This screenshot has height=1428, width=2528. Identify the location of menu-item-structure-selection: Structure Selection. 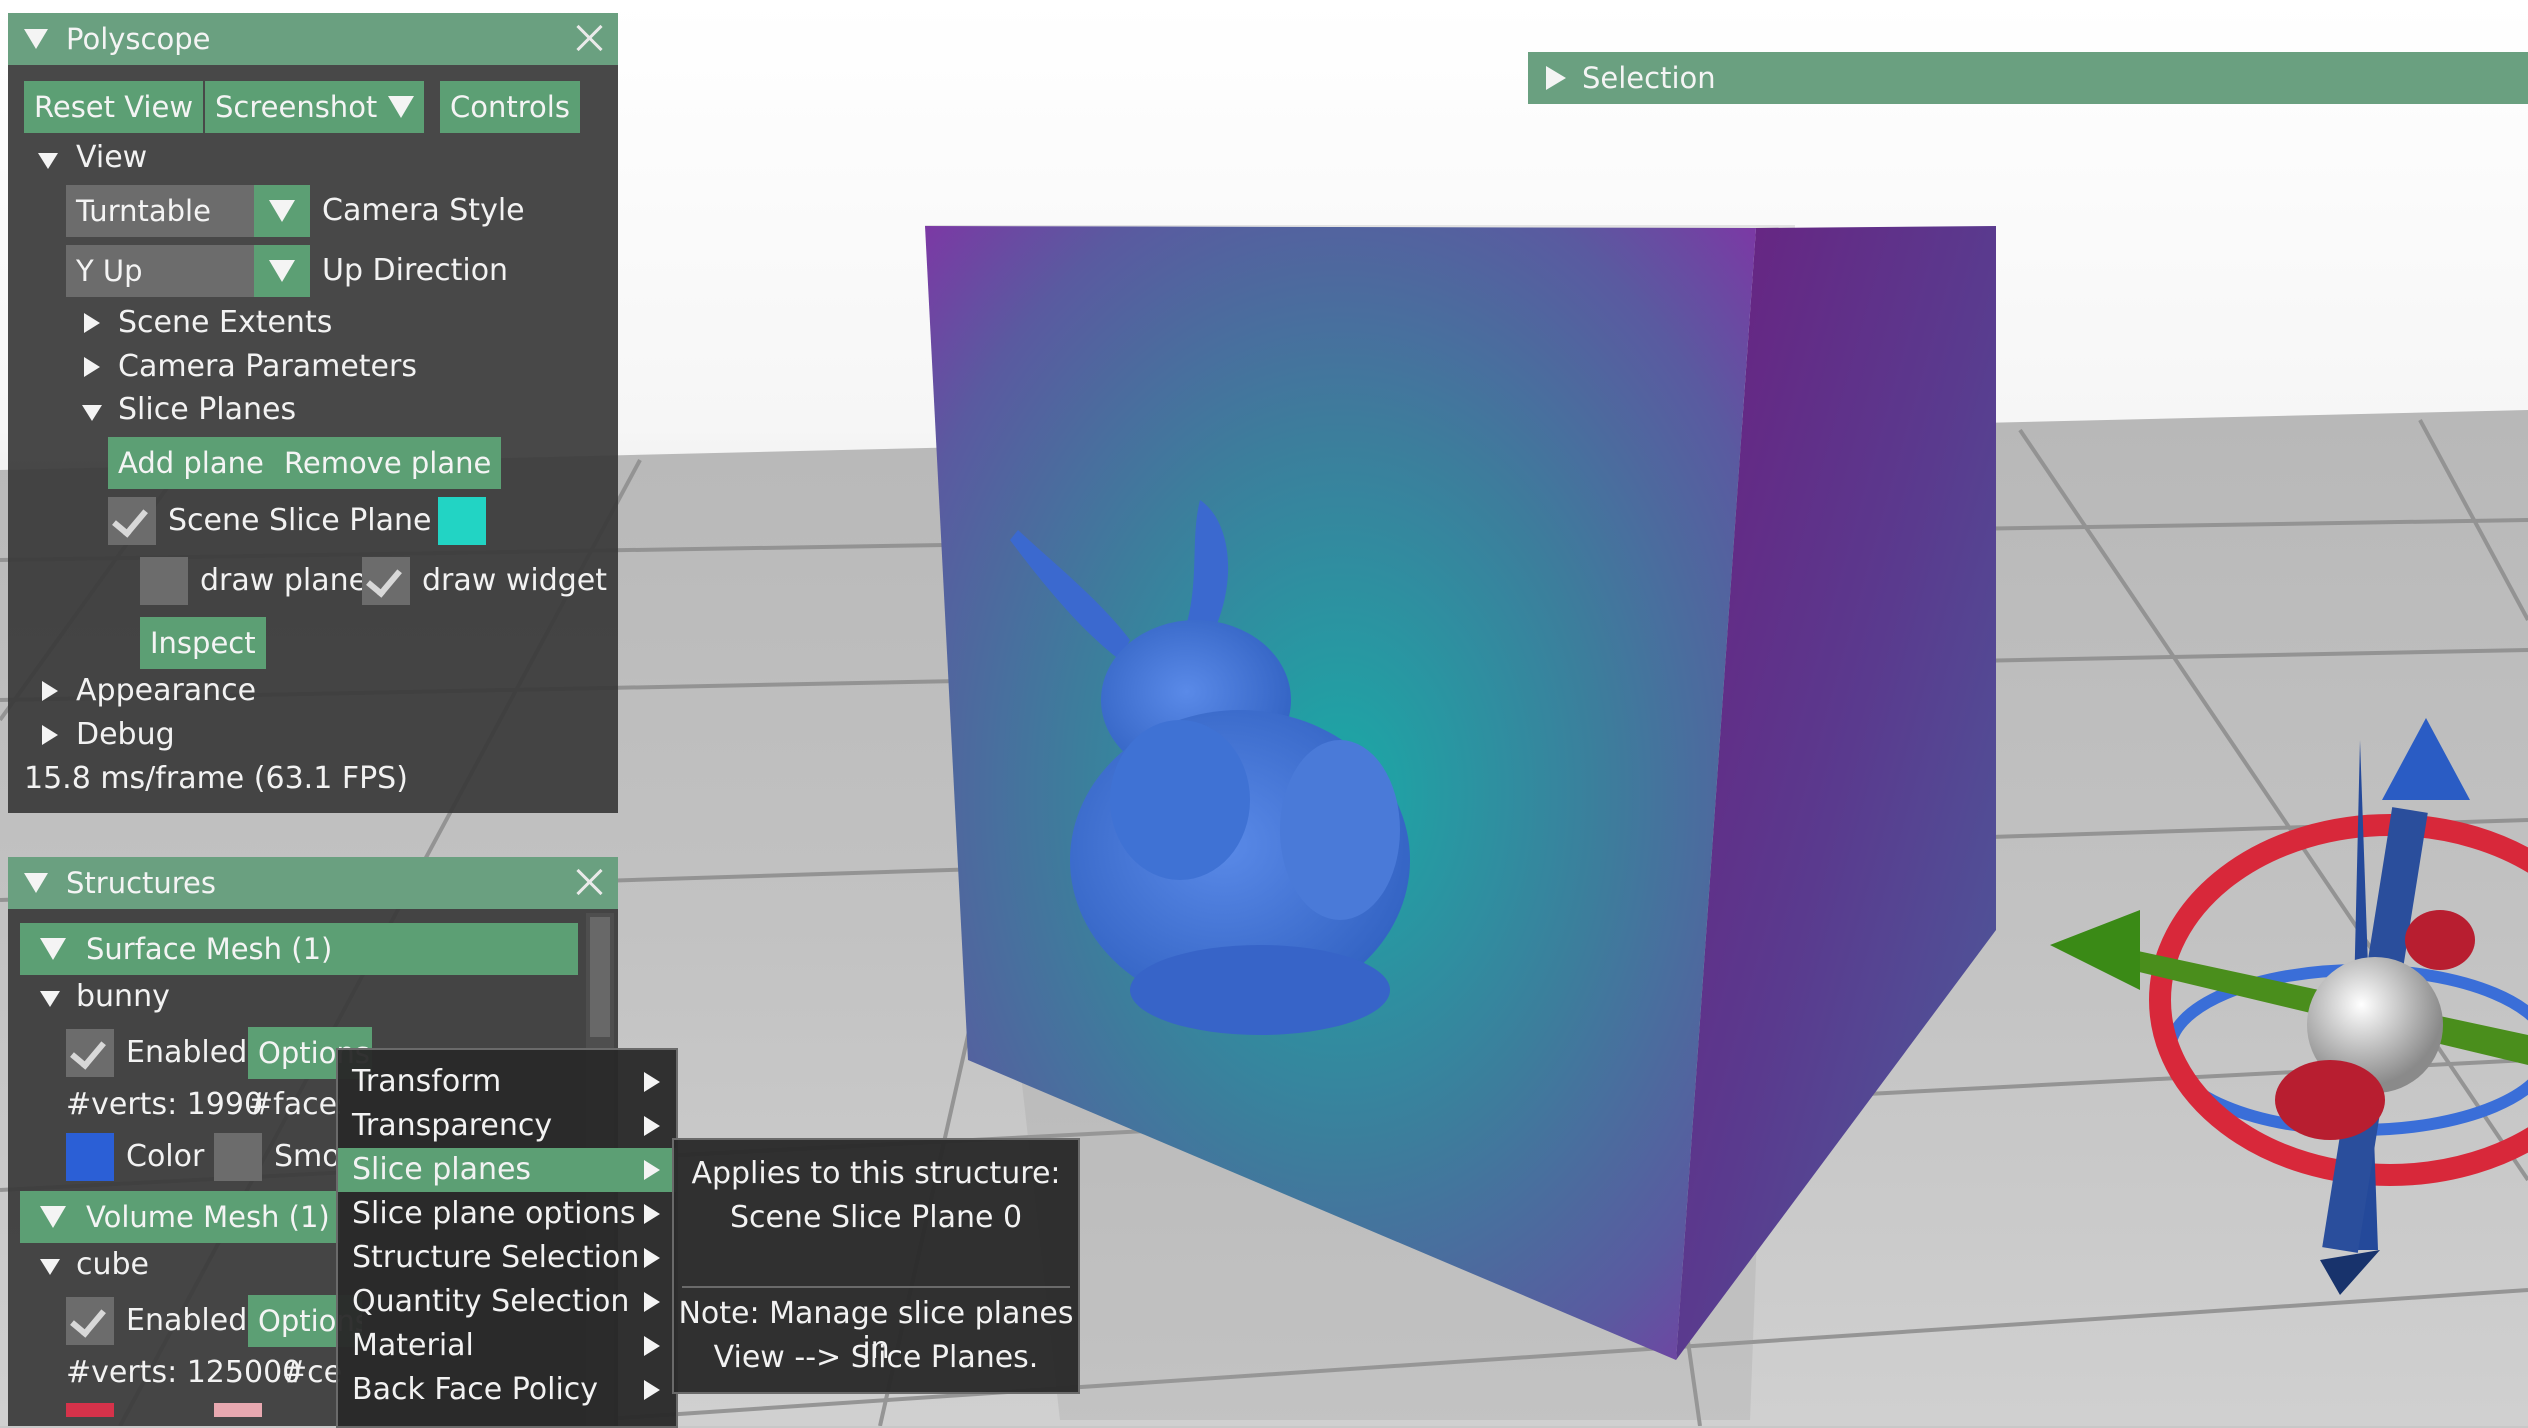
(507, 1258).